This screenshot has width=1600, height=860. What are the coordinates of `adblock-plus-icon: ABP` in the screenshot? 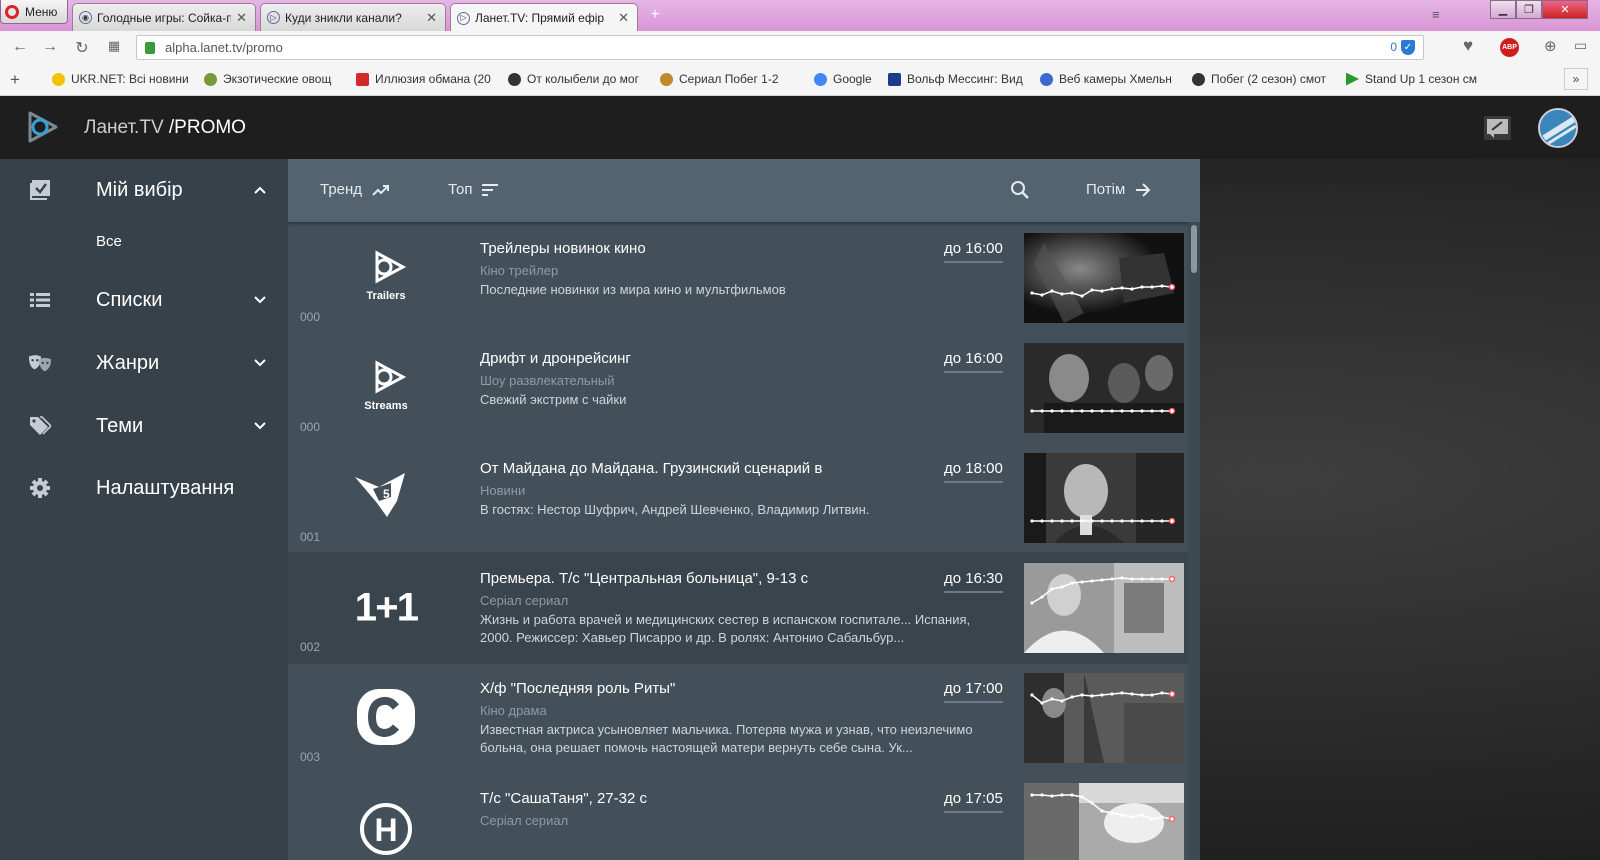 It's located at (1509, 47).